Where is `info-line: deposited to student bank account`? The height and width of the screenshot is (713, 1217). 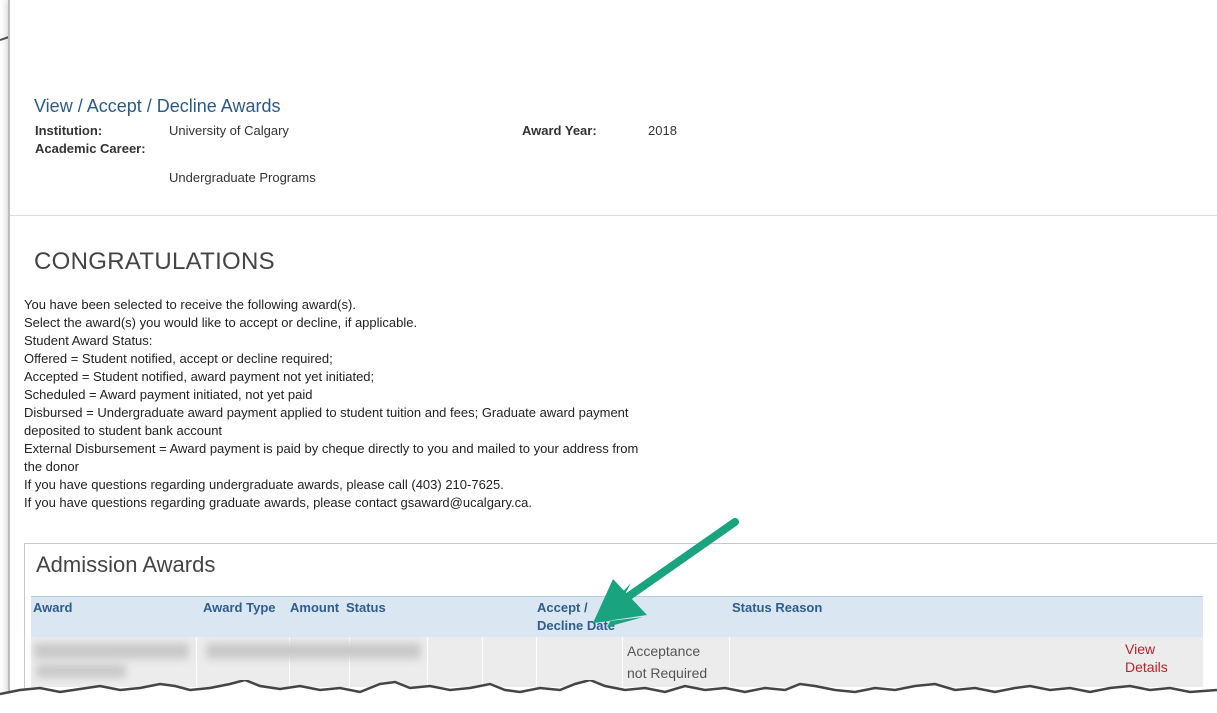
info-line: deposited to student bank account is located at coordinates (123, 430).